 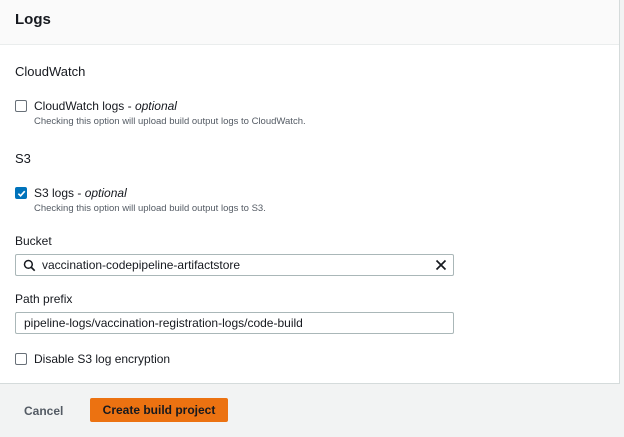 What do you see at coordinates (43, 411) in the screenshot?
I see `cancel-button: Cancel` at bounding box center [43, 411].